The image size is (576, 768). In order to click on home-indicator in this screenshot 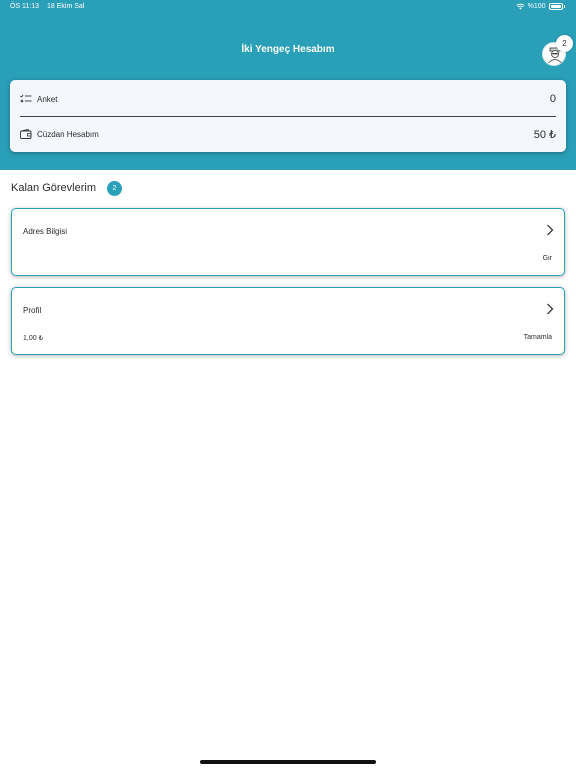, I will do `click(288, 762)`.